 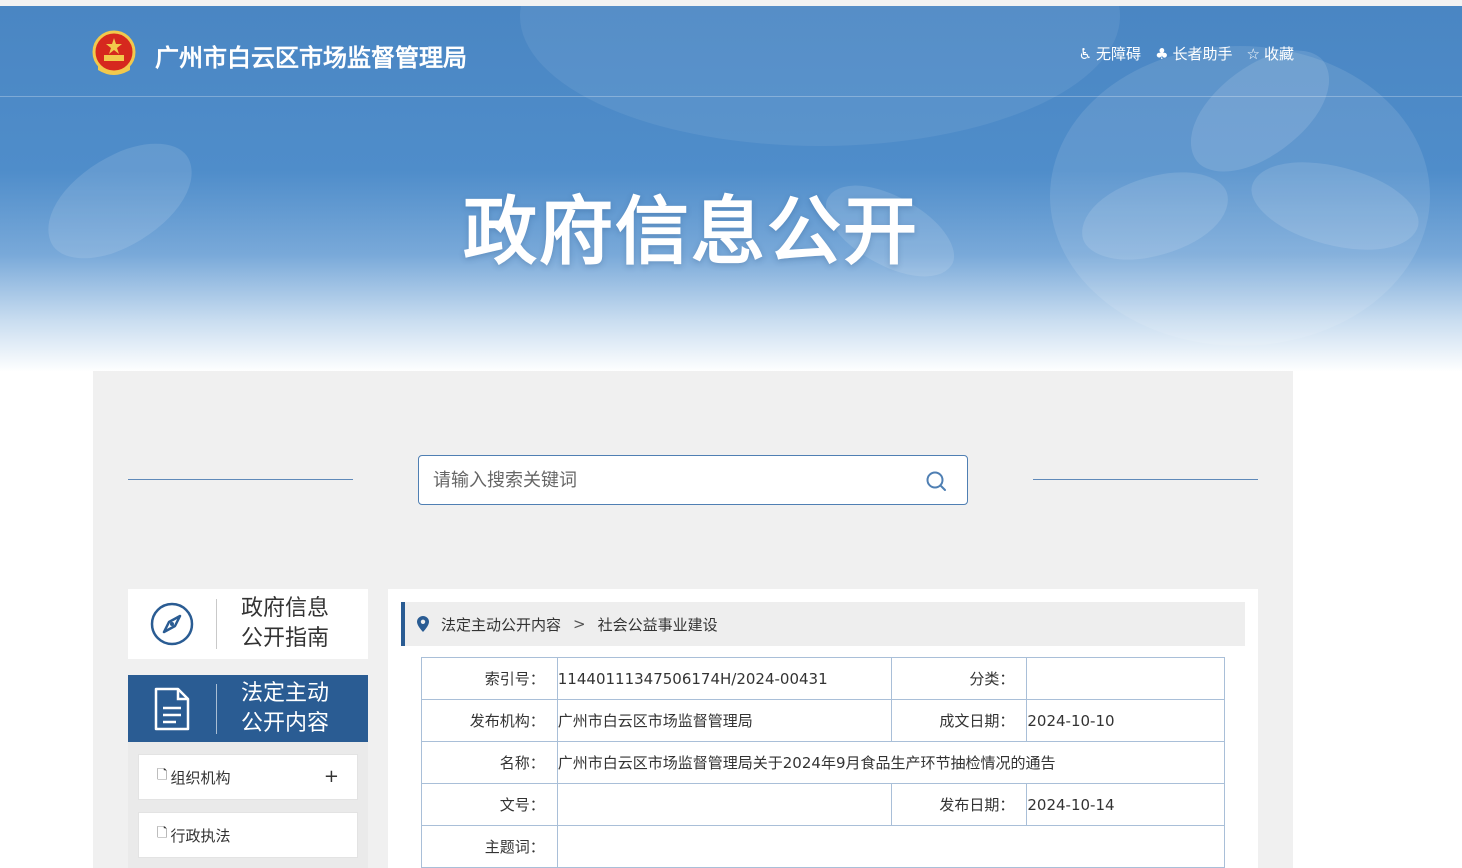 What do you see at coordinates (823, 624) in the screenshot?
I see `breadcrumb: 法定主动公开内容 > 社会公益事业建设` at bounding box center [823, 624].